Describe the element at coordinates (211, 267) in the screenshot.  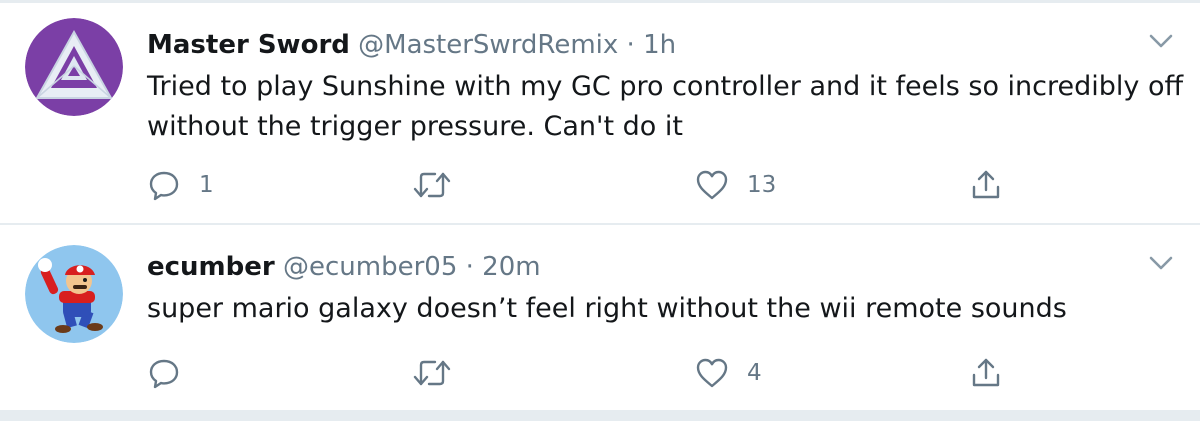
I see `display-name: ecumber` at that location.